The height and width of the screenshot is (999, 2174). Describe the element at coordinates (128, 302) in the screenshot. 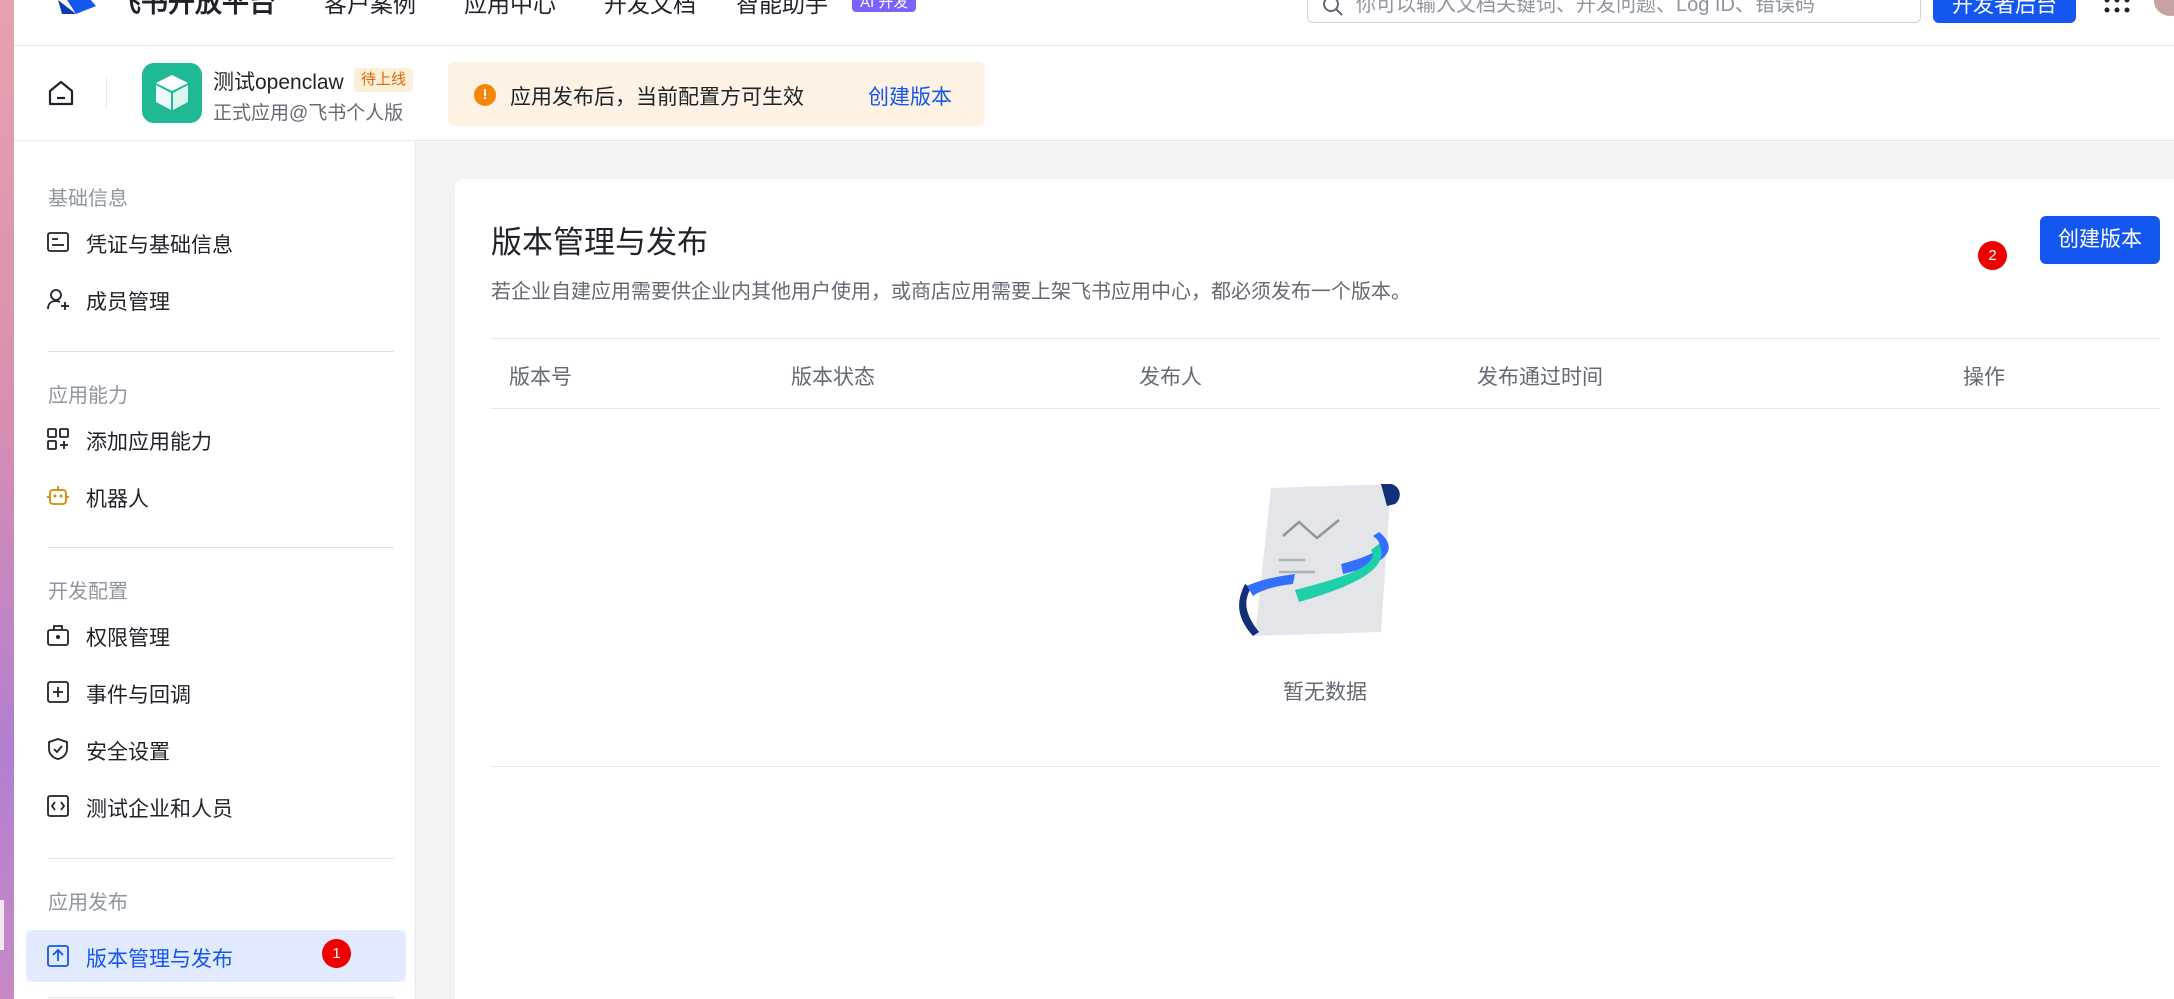

I see `sidebar-item-label: 成员管理` at that location.